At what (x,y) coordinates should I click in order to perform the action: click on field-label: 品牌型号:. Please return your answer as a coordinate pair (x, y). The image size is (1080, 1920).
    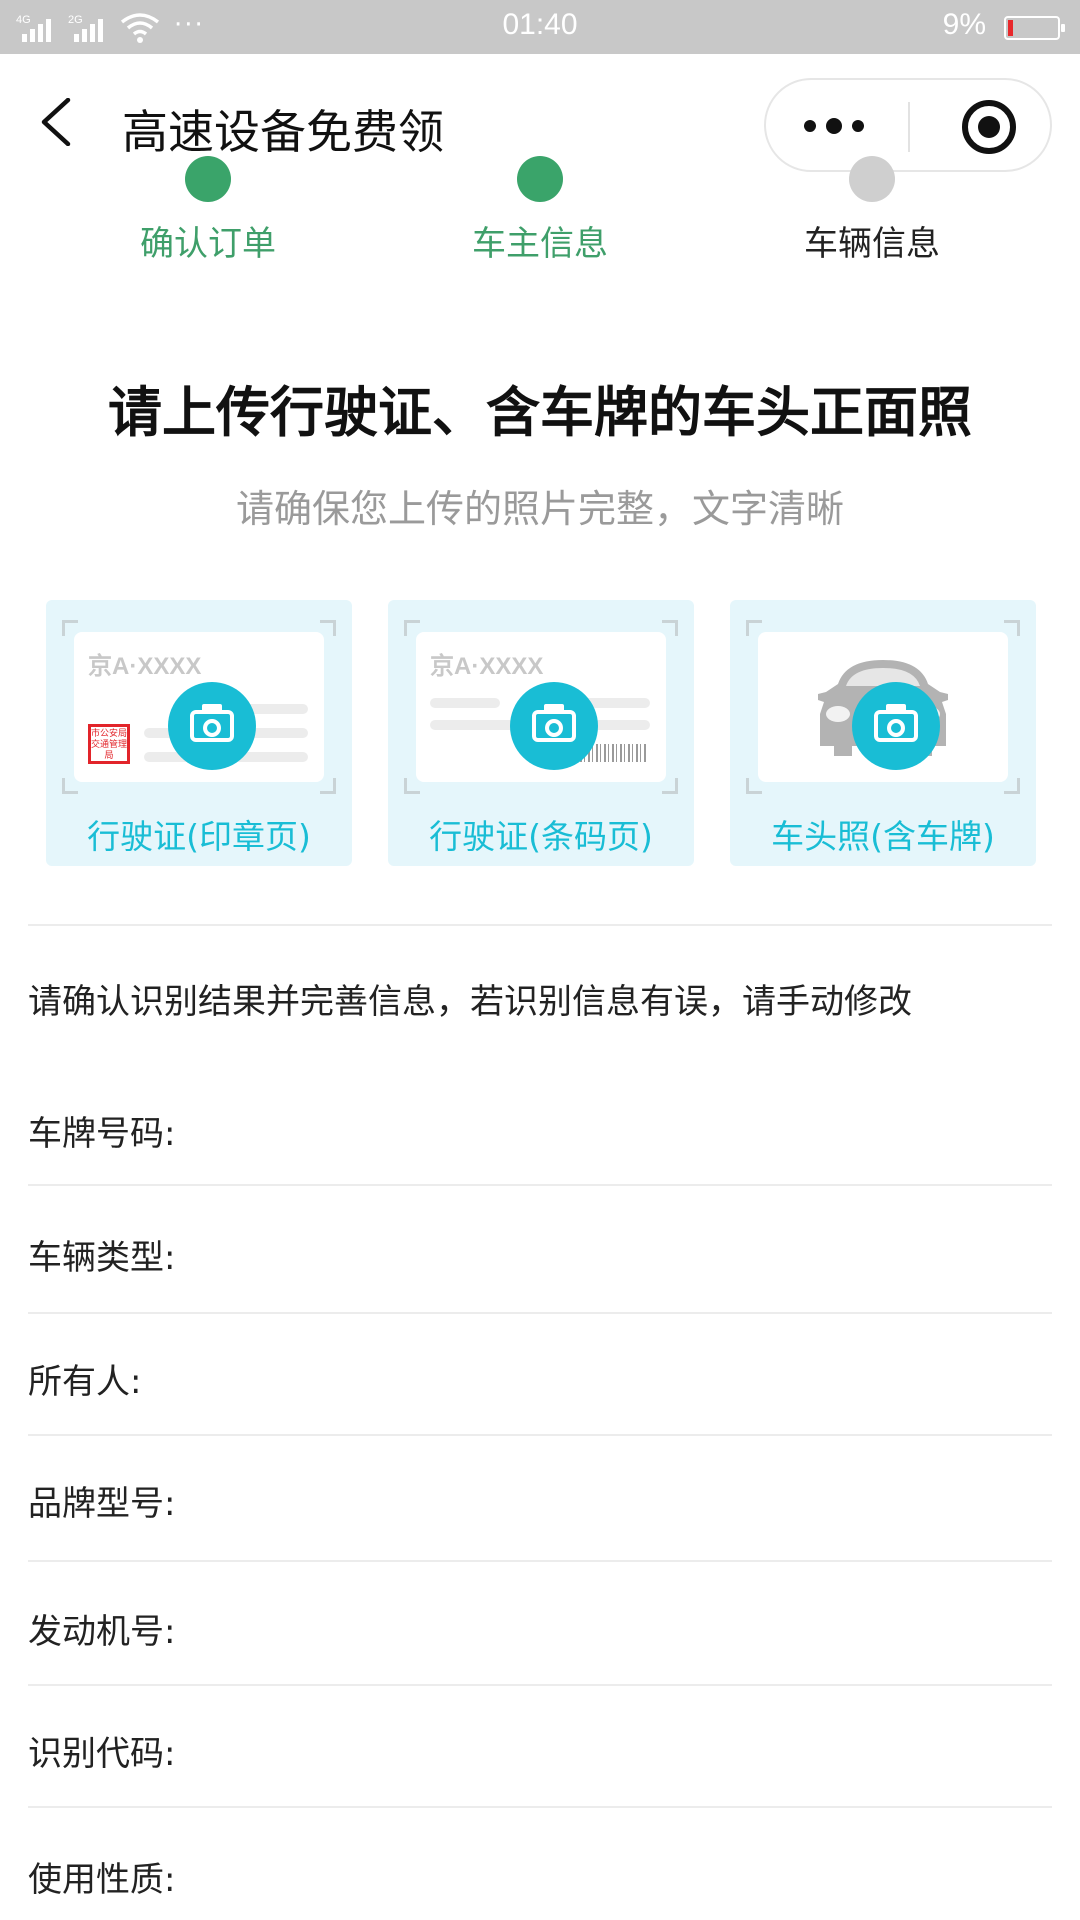
    Looking at the image, I should click on (102, 1504).